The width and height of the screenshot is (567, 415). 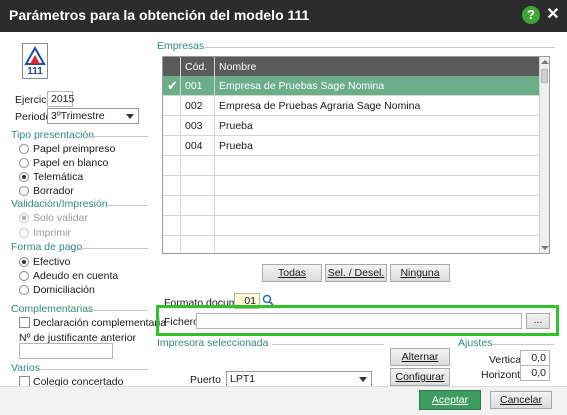 What do you see at coordinates (194, 146) in the screenshot?
I see `row-cod: 004` at bounding box center [194, 146].